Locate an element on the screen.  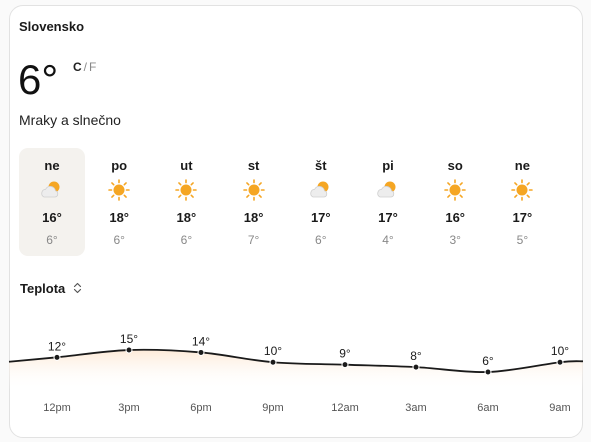
day-low-temp: 3° is located at coordinates (455, 240).